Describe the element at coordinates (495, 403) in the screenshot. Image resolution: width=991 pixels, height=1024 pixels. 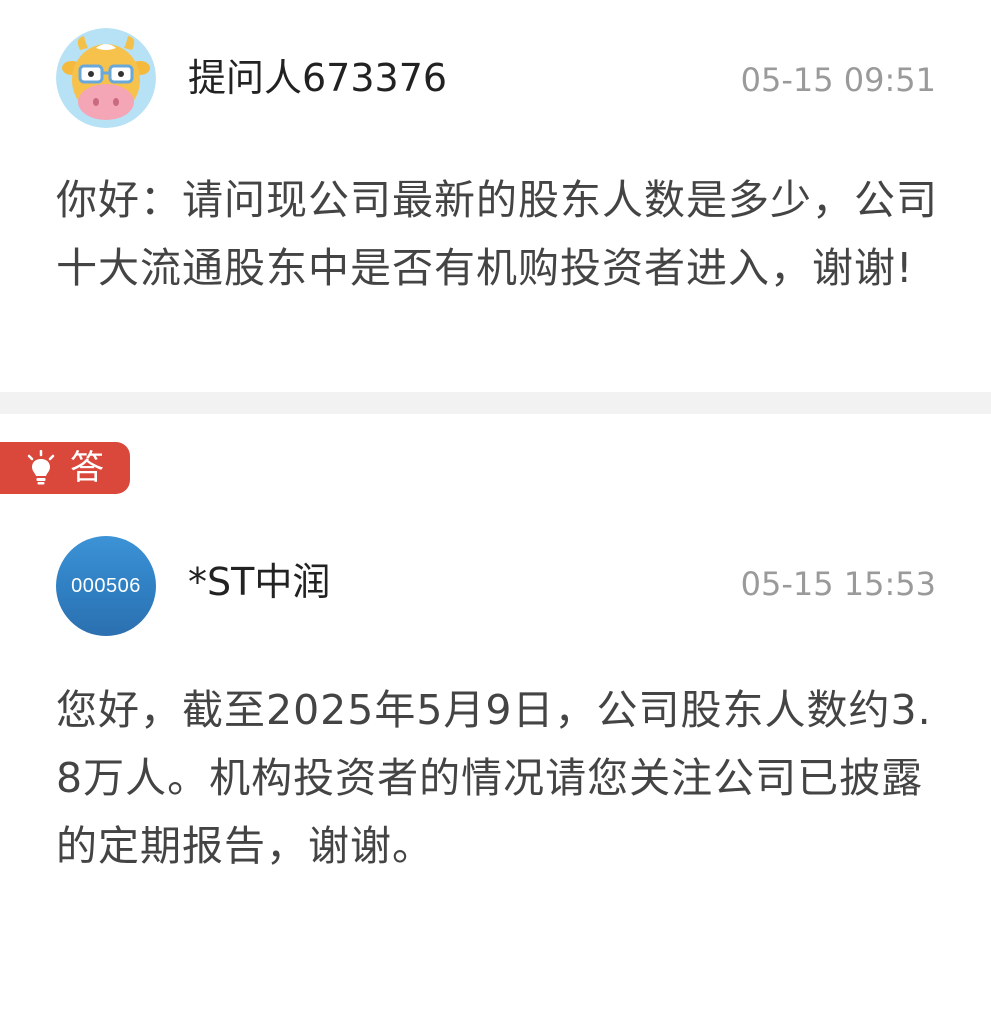
I see `section-divider` at that location.